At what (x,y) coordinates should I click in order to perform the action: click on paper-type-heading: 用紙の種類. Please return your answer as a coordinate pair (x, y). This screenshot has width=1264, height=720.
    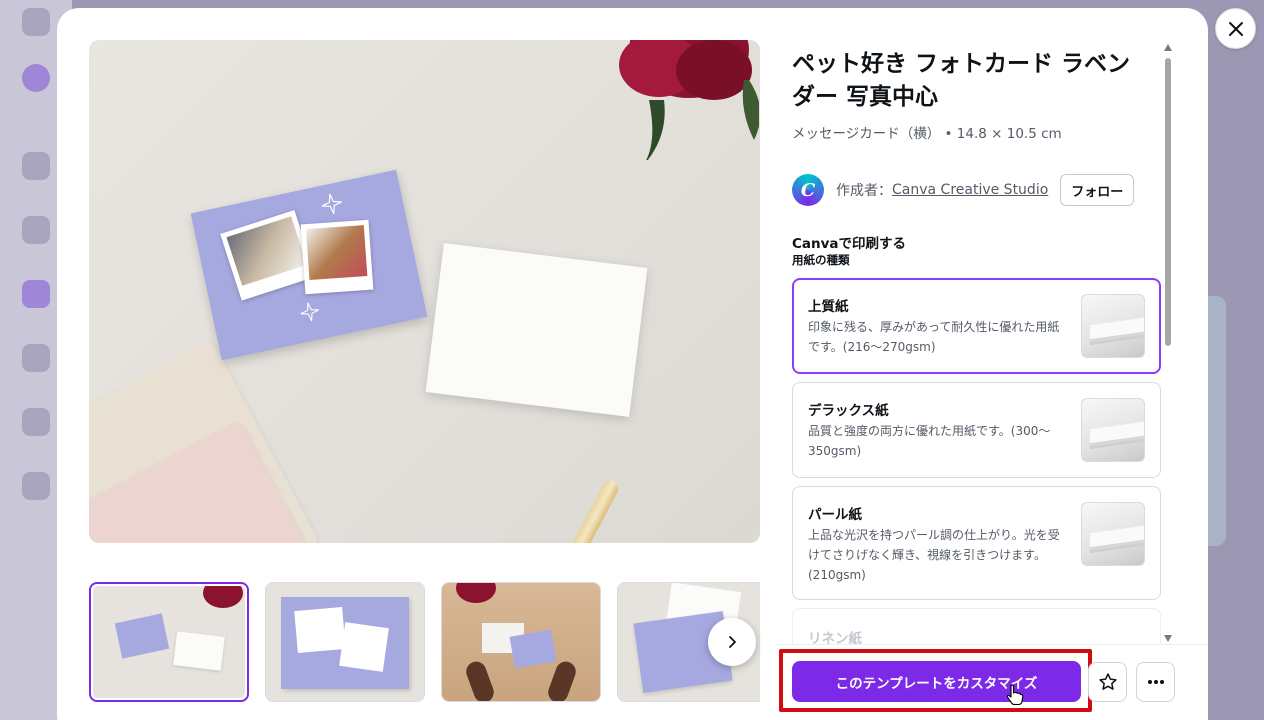
    Looking at the image, I should click on (821, 260).